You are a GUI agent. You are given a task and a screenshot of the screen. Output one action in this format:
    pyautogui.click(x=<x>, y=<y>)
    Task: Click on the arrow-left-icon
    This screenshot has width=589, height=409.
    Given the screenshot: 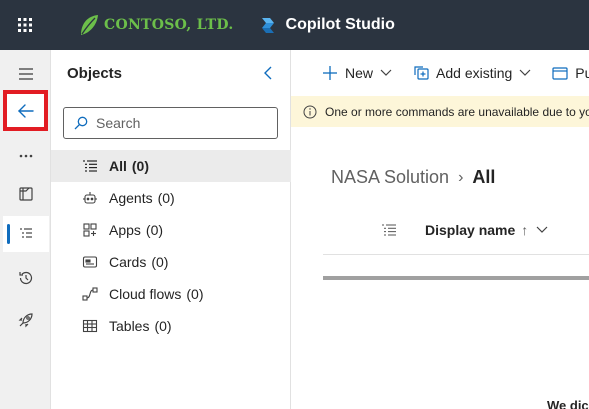 What is the action you would take?
    pyautogui.click(x=25, y=110)
    